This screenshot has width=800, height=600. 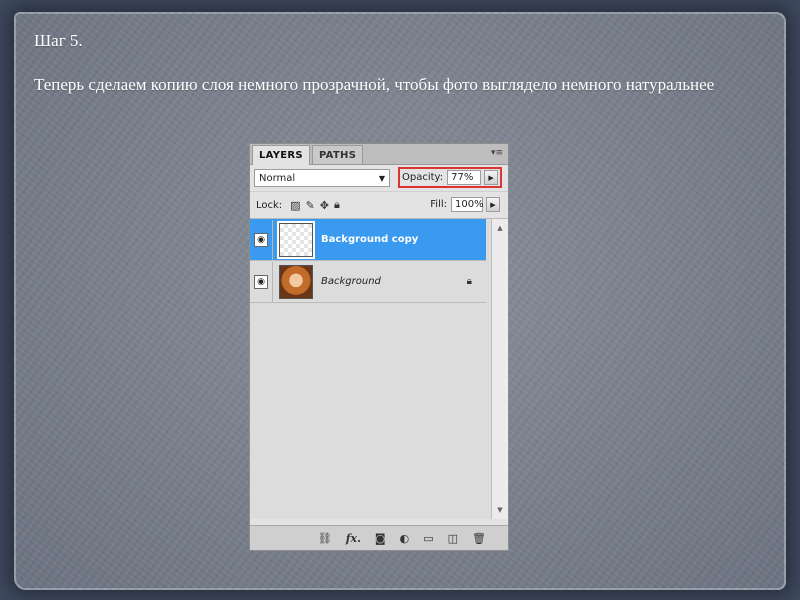 I want to click on lock-icons: ▨ ✎ ✥ 🔒︎, so click(x=315, y=205).